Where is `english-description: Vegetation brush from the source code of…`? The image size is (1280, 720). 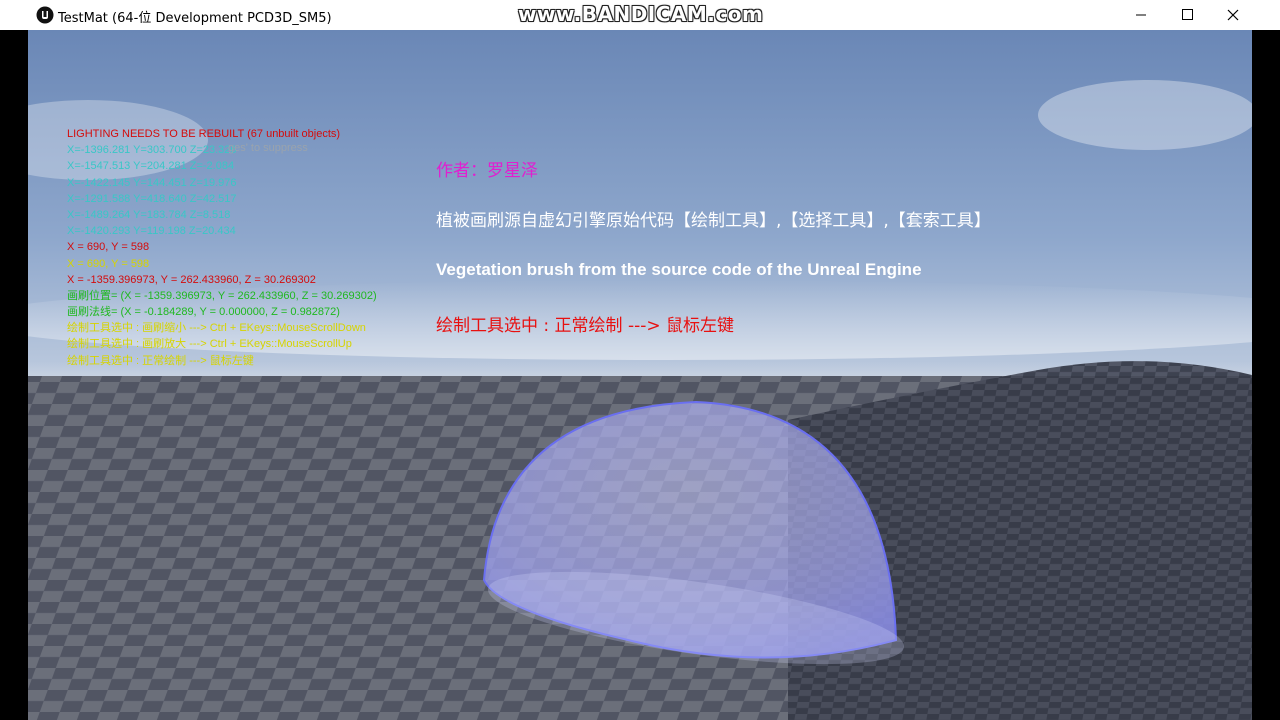 english-description: Vegetation brush from the source code of… is located at coordinates (679, 269).